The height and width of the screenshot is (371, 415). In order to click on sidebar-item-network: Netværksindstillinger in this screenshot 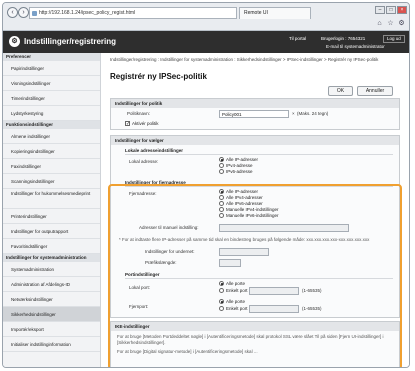, I will do `click(51, 299)`.